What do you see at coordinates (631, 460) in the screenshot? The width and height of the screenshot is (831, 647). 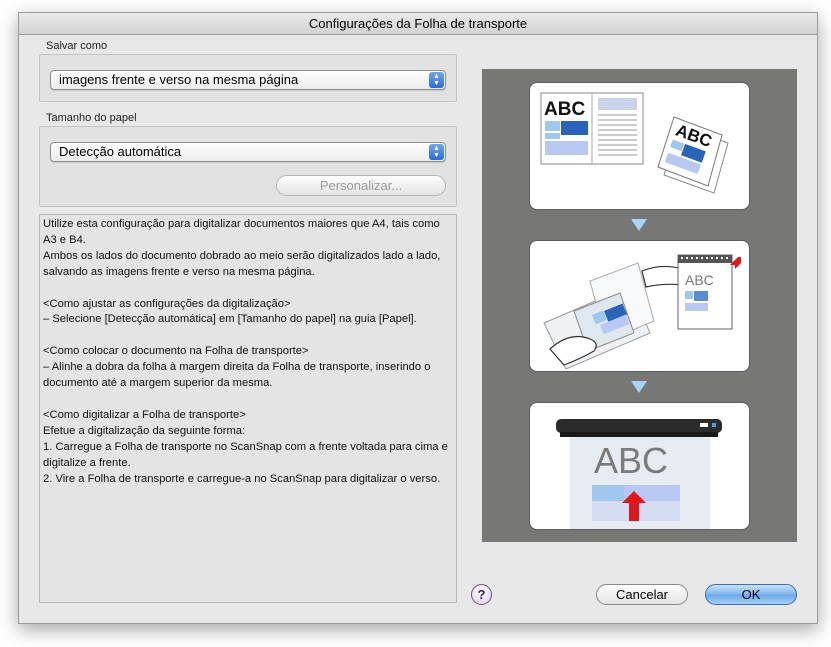 I see `abc-text-scanner: ABC` at bounding box center [631, 460].